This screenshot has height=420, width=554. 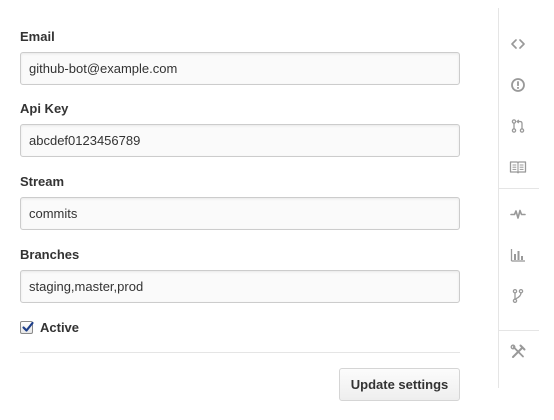 What do you see at coordinates (518, 214) in the screenshot?
I see `pulse-icon` at bounding box center [518, 214].